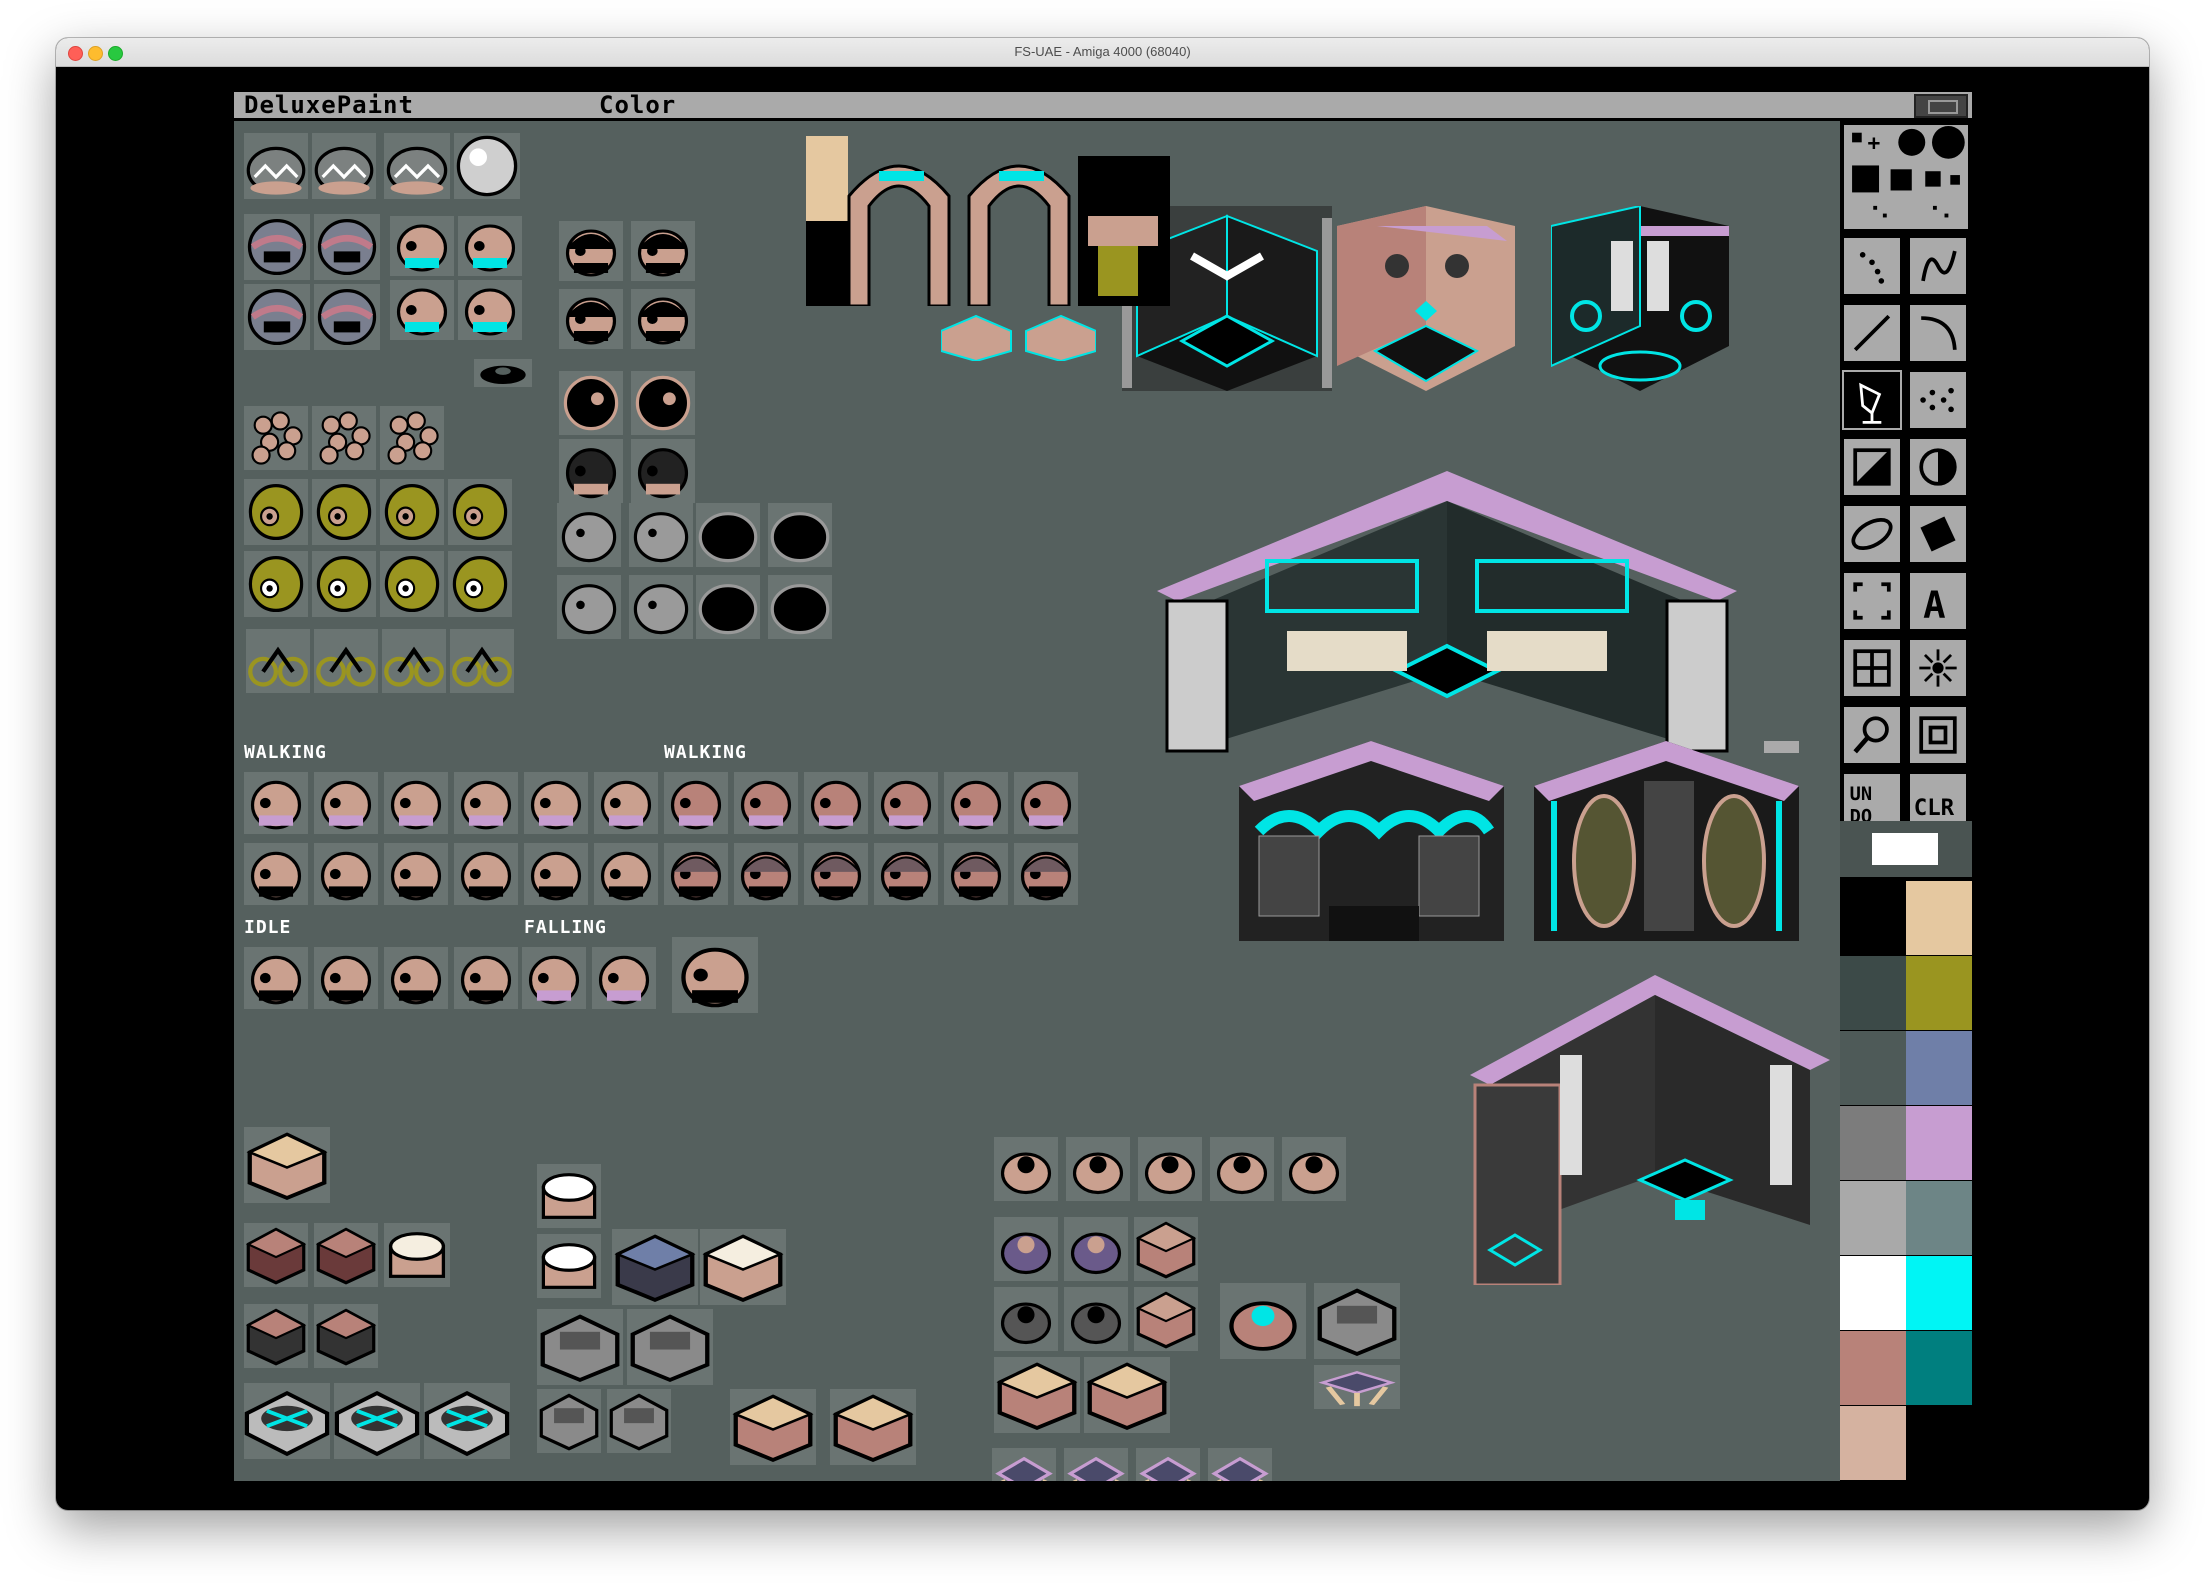  I want to click on color-menu: Color, so click(637, 105).